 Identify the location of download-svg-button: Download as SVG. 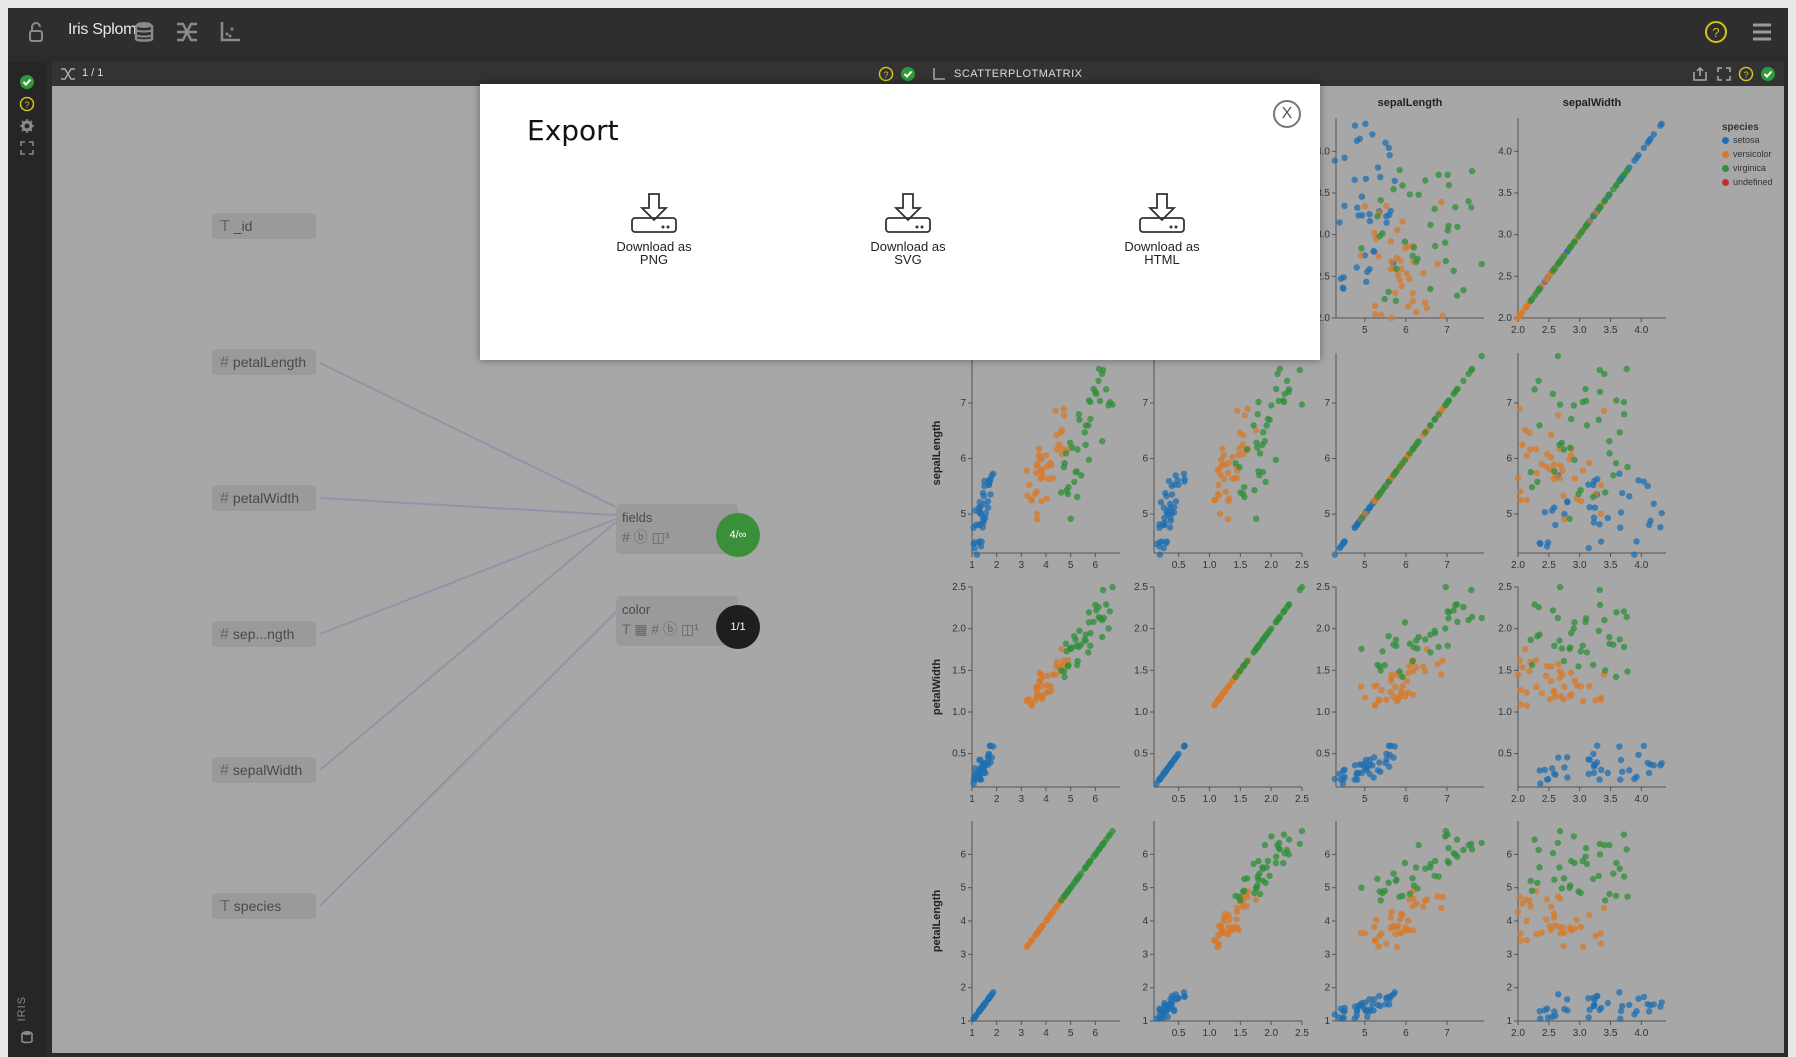
(908, 229).